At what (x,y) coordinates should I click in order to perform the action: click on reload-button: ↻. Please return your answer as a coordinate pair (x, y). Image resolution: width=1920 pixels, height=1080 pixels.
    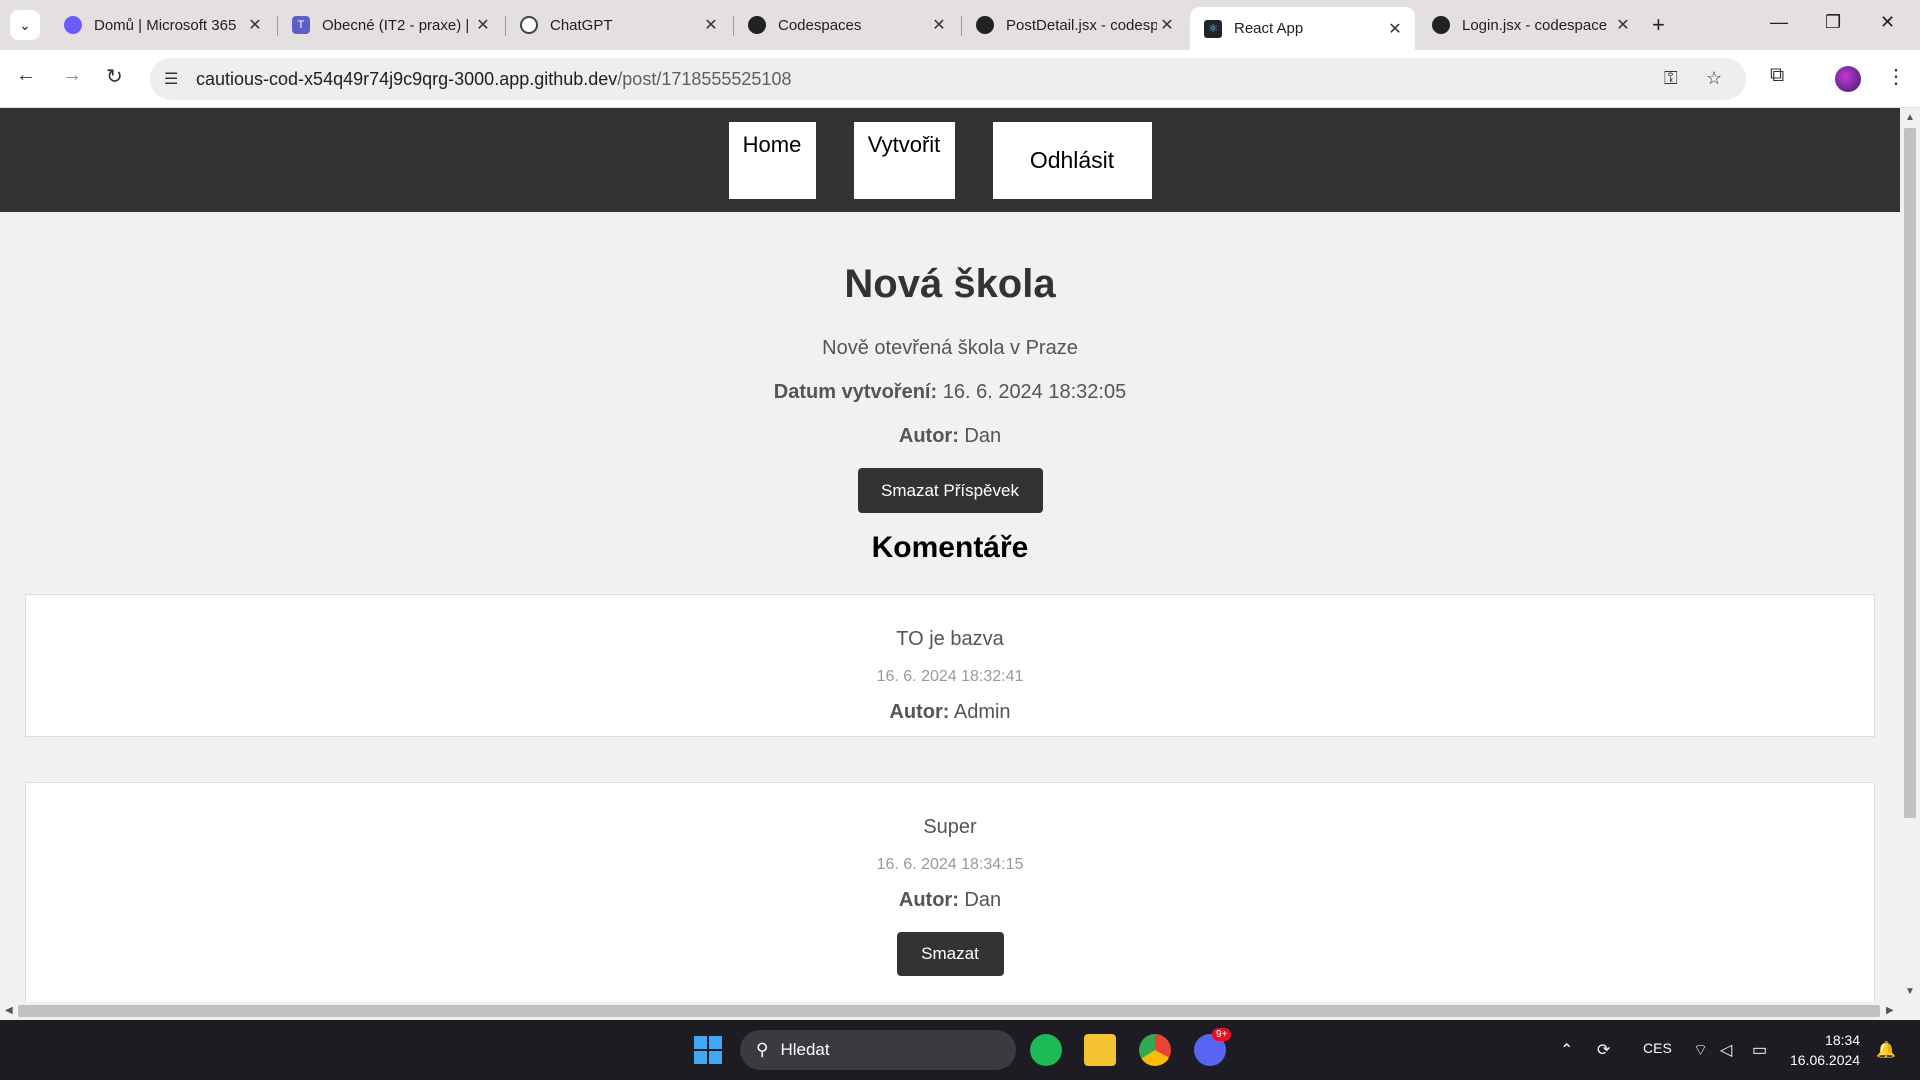
    Looking at the image, I should click on (114, 76).